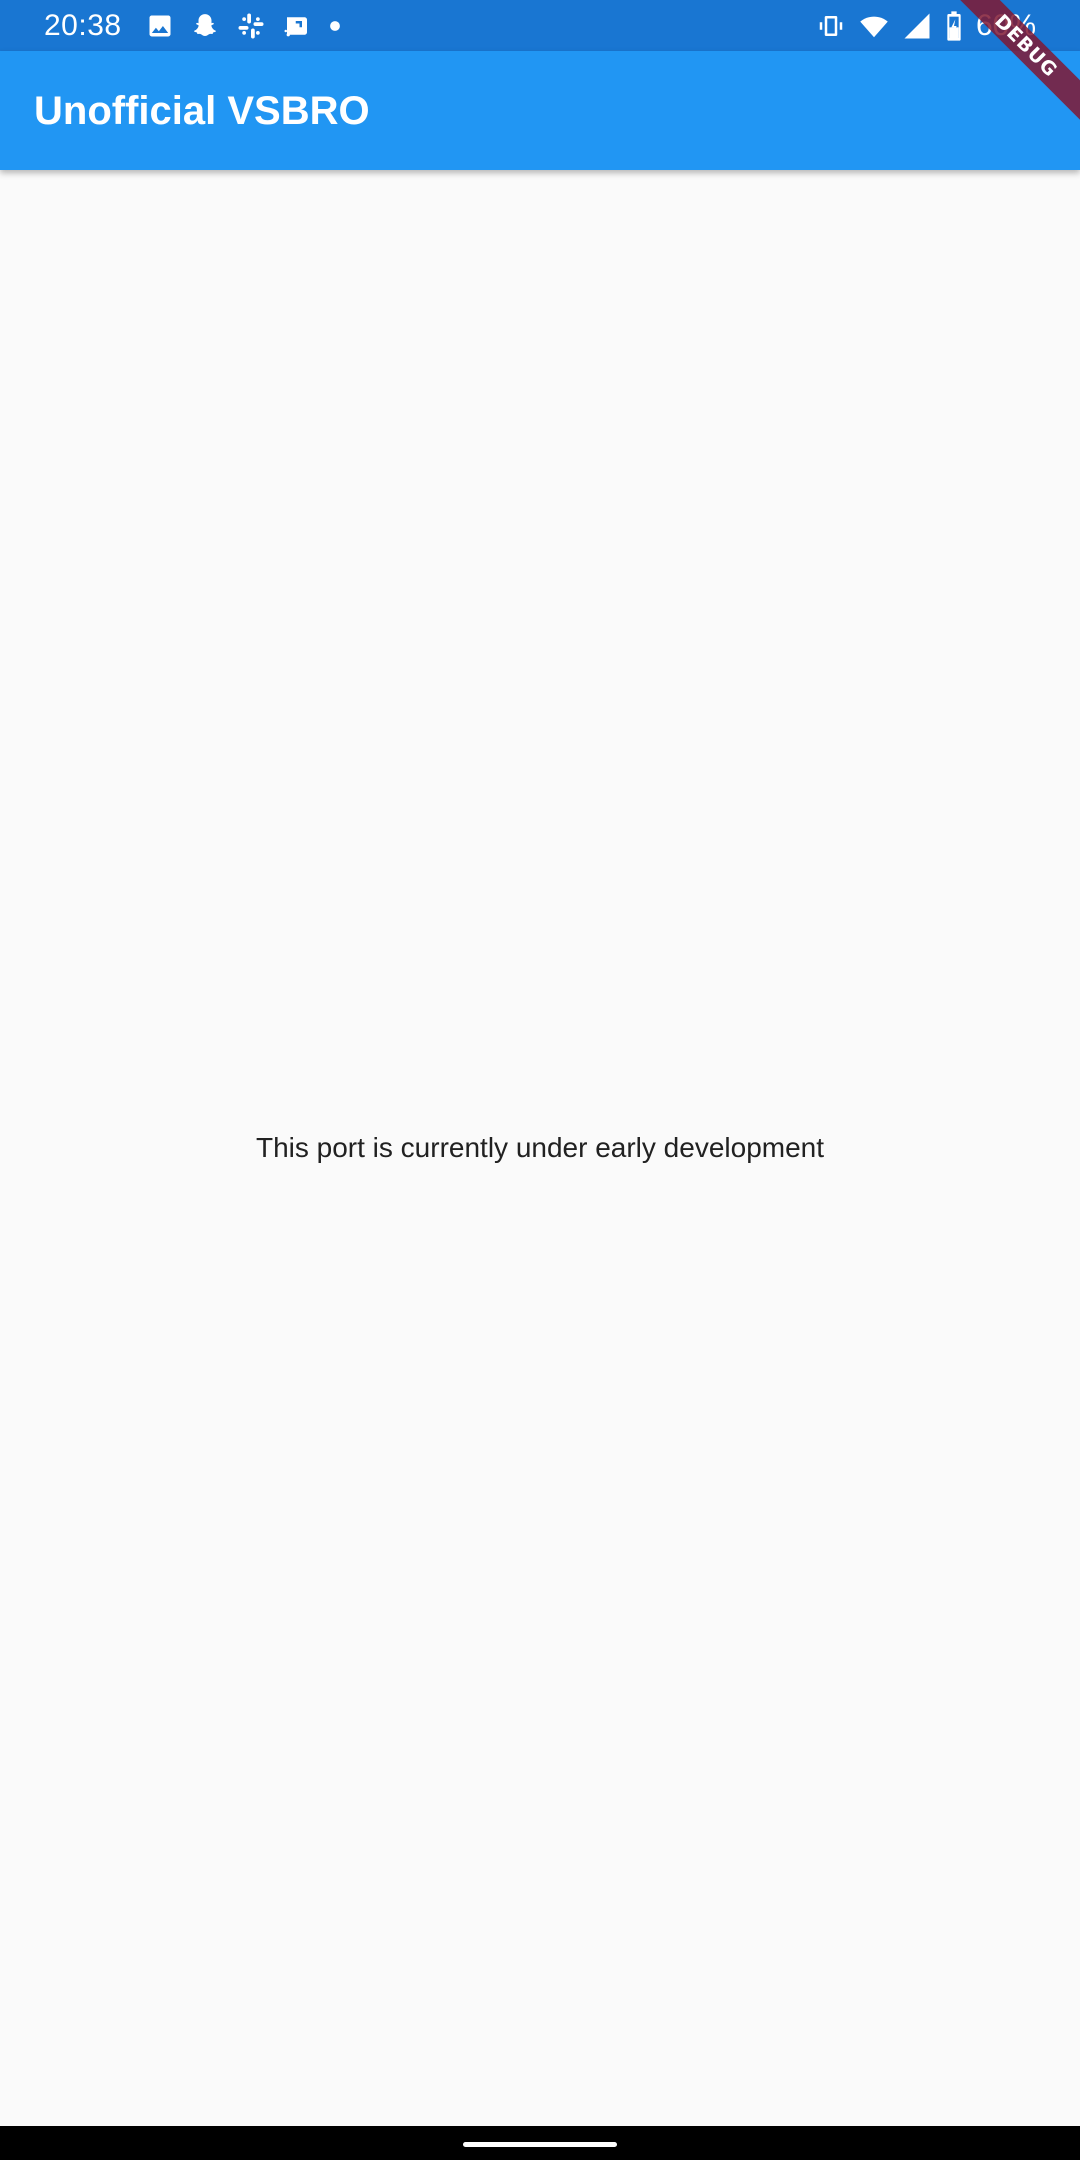  What do you see at coordinates (83, 25) in the screenshot?
I see `status-time: 20:38` at bounding box center [83, 25].